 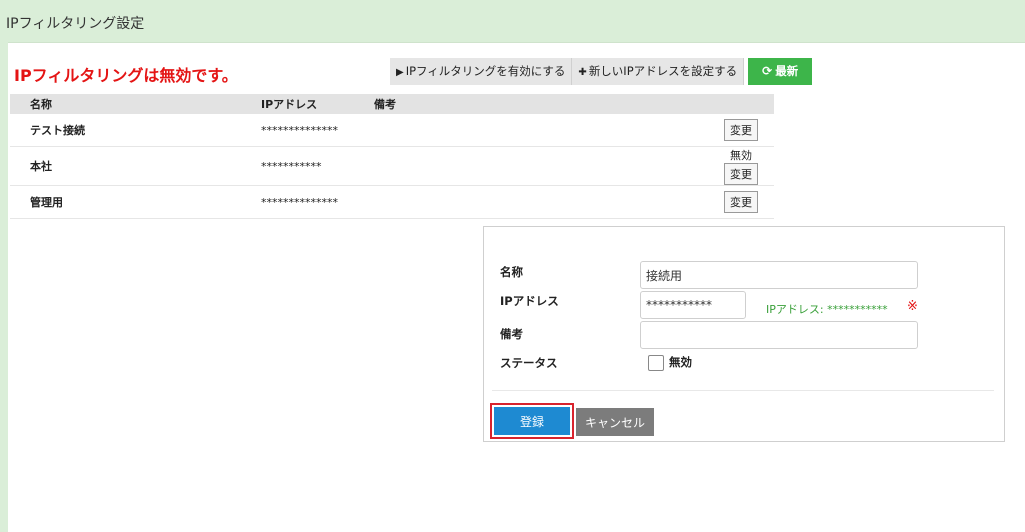 I want to click on new-ip-address-button: ✚ 新しいIPアドレスを設定する, so click(x=658, y=71).